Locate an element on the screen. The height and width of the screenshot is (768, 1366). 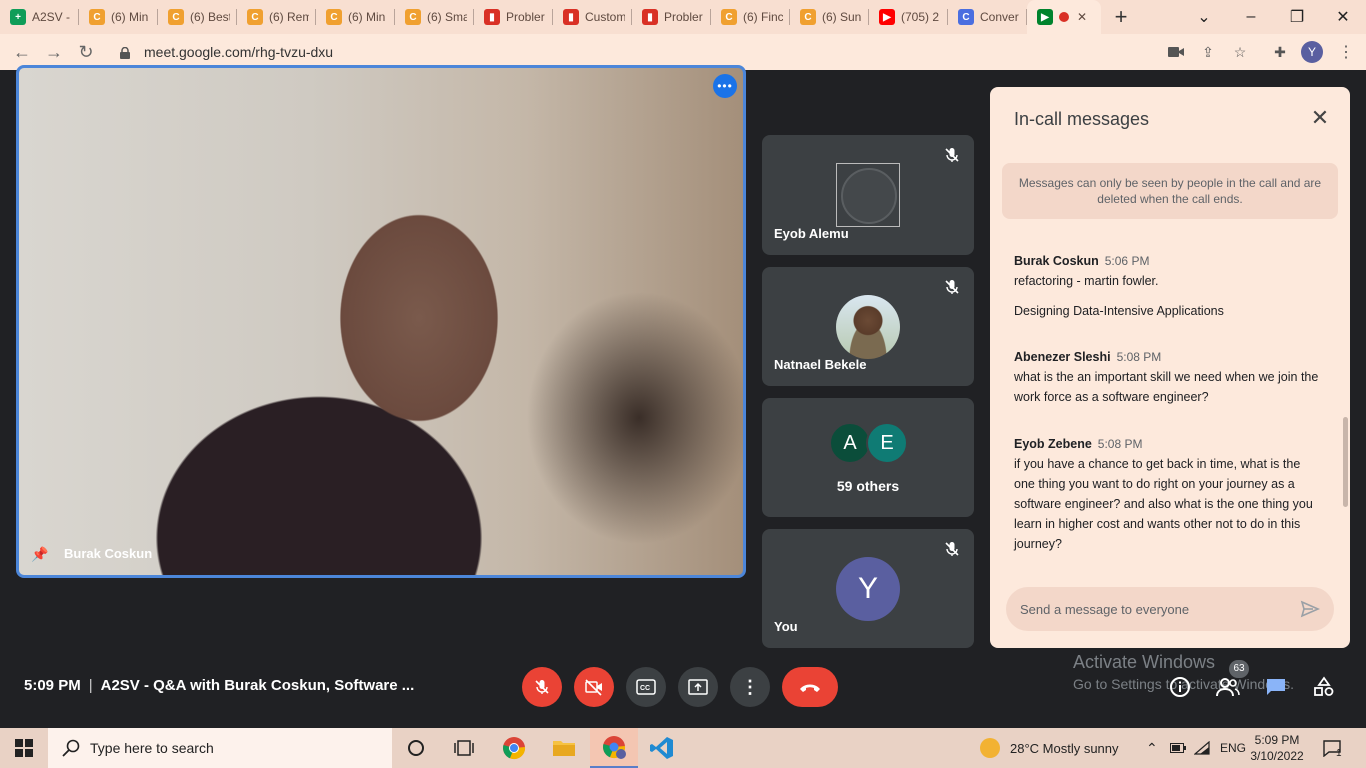
pin-icon: 📌 is located at coordinates (39, 554).